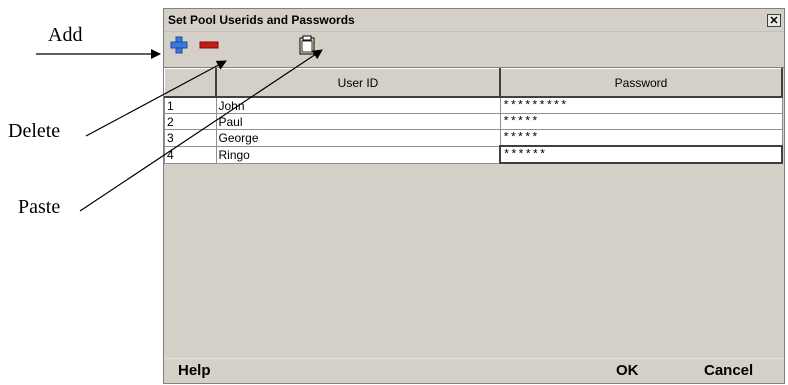 The width and height of the screenshot is (788, 385). I want to click on table-row: 2 Paul *****, so click(473, 121).